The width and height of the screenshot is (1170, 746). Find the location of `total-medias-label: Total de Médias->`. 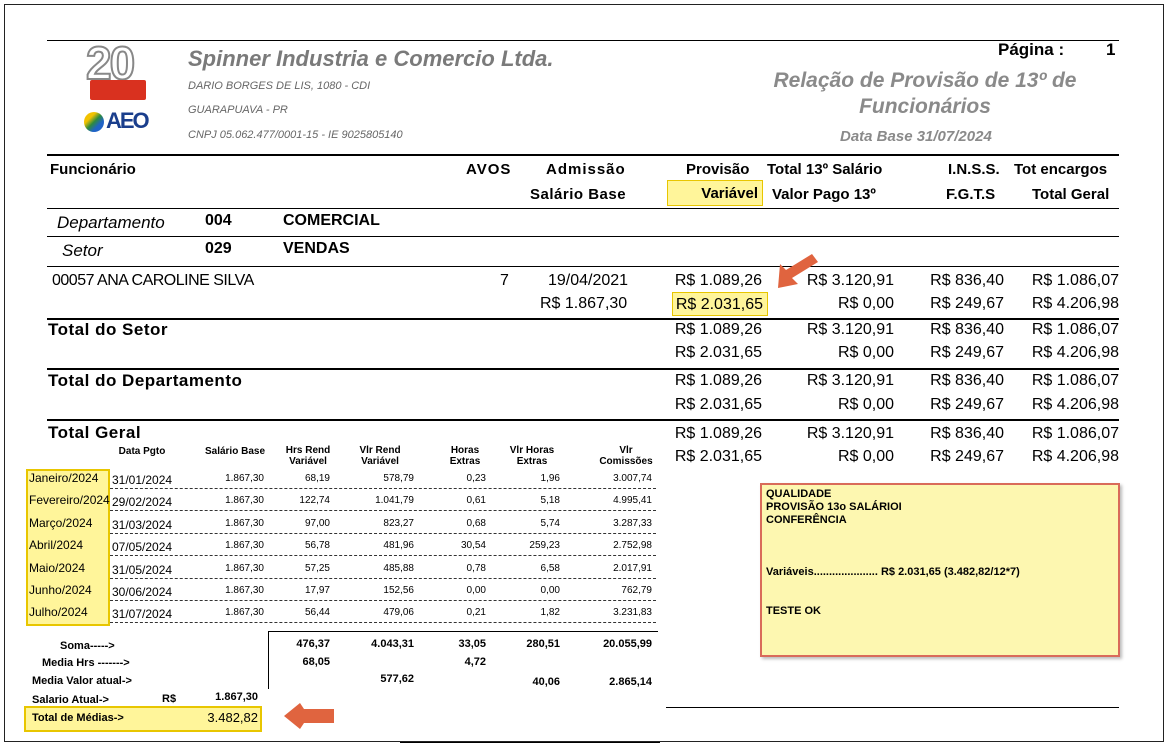

total-medias-label: Total de Médias-> is located at coordinates (78, 718).